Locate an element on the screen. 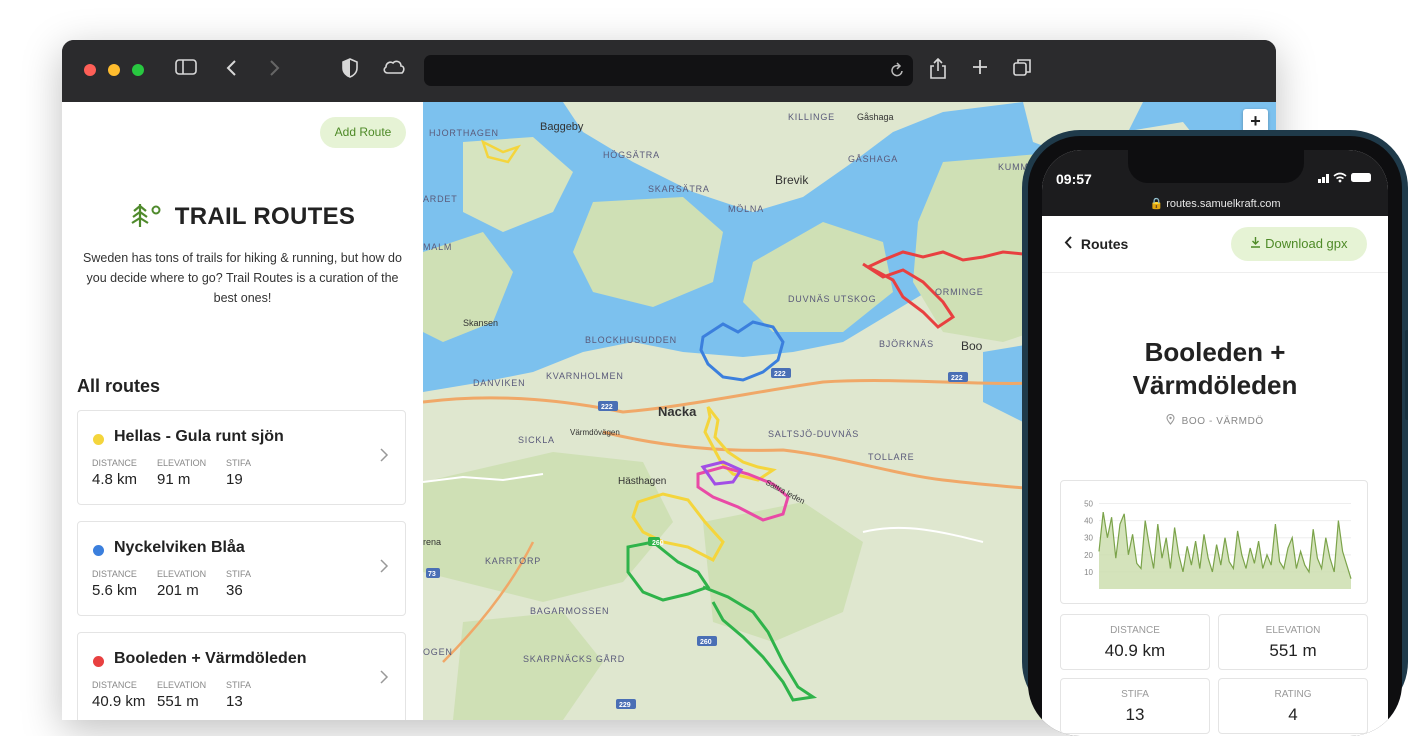  cloud-icon is located at coordinates (394, 70).